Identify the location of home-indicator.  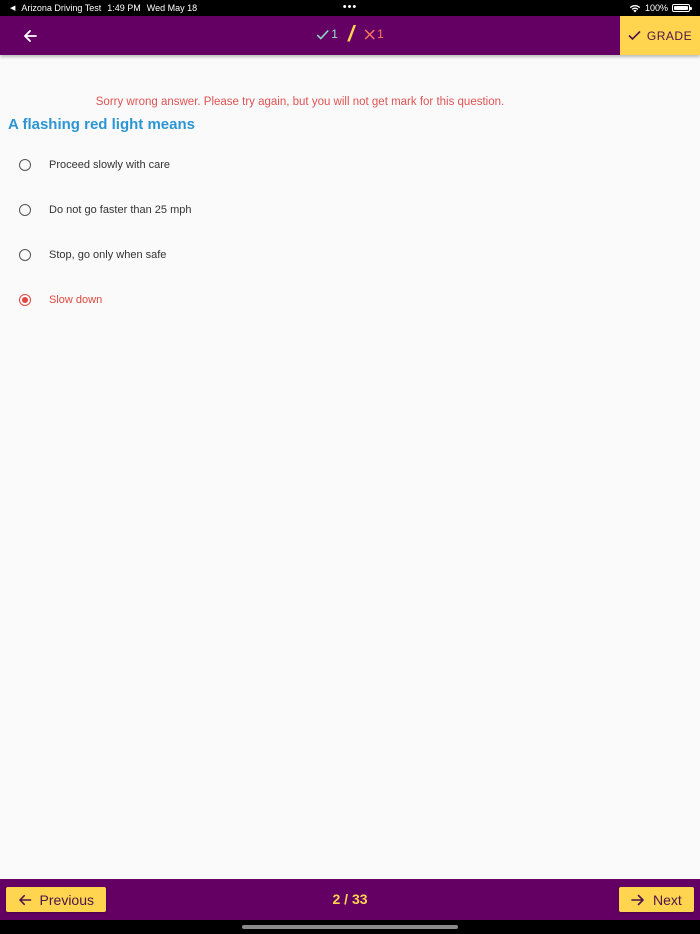
(350, 927).